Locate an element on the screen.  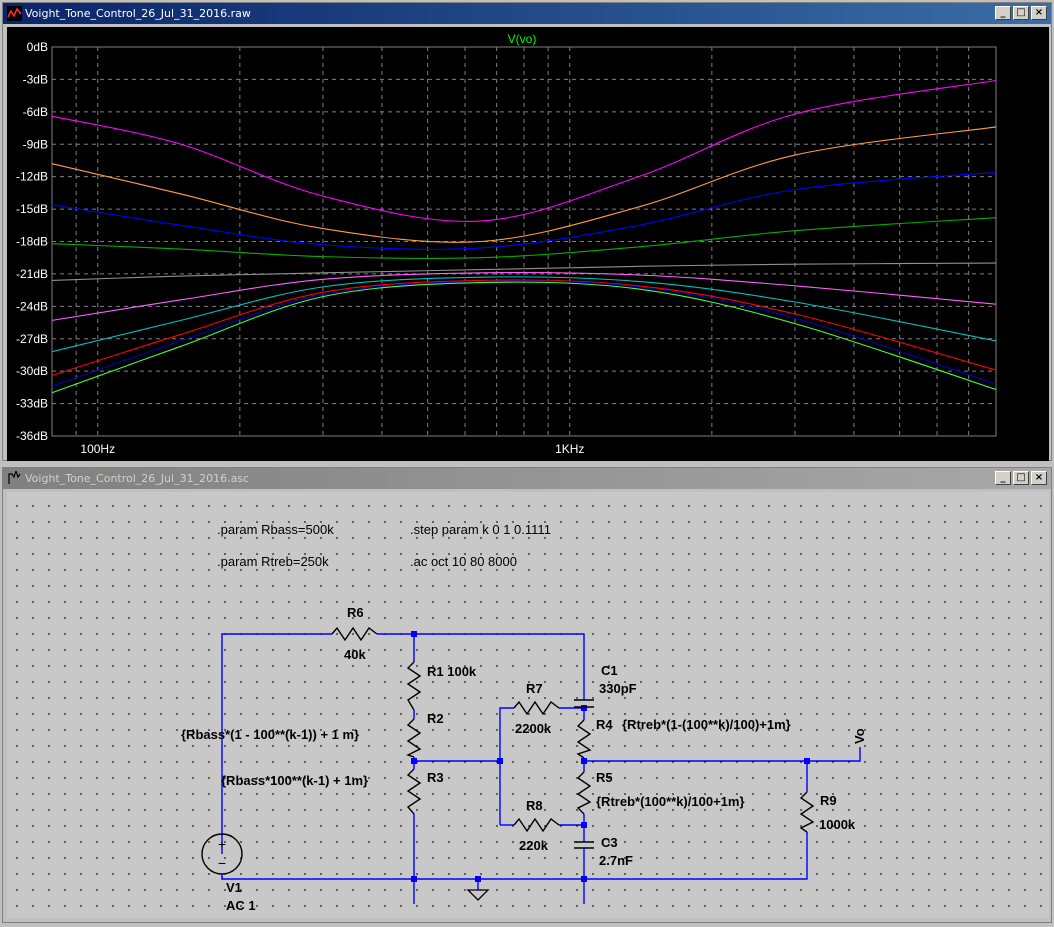
directive-step: .step param k 0 1 0.1111 is located at coordinates (480, 529).